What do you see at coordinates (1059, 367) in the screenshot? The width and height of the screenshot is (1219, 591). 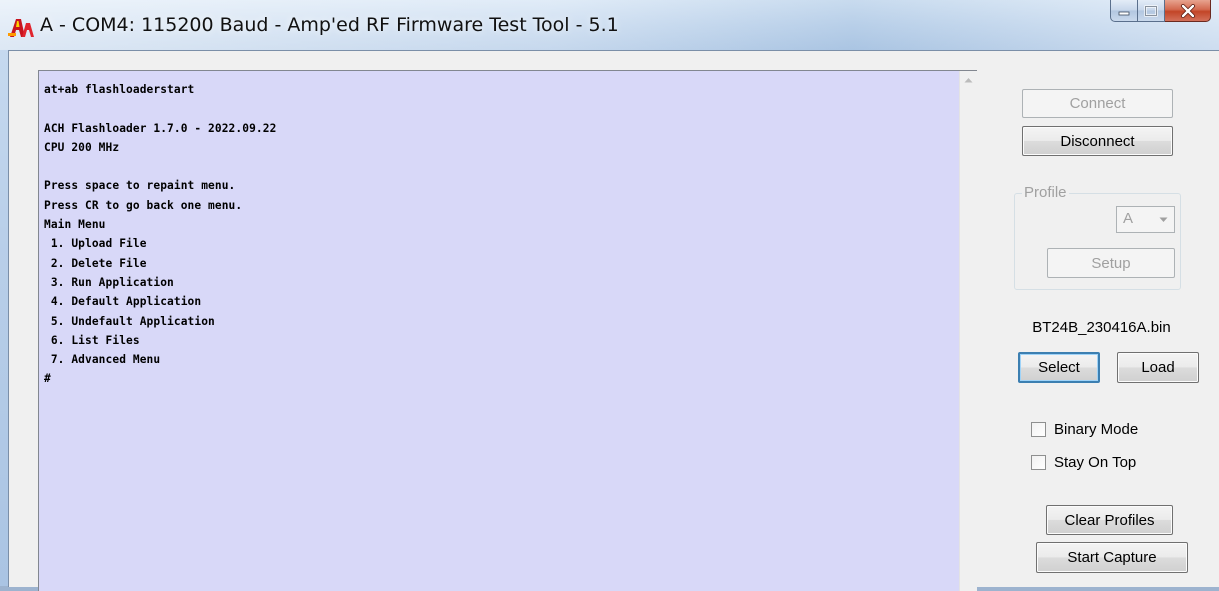 I see `select-file-button: Select` at bounding box center [1059, 367].